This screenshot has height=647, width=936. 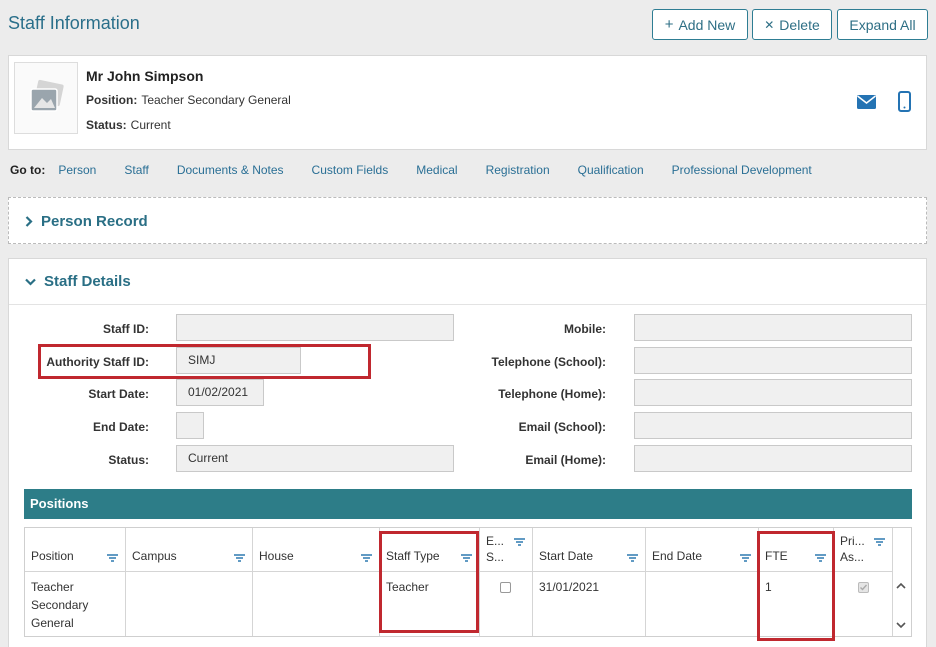 What do you see at coordinates (882, 24) in the screenshot?
I see `expand-all-button: Expand All` at bounding box center [882, 24].